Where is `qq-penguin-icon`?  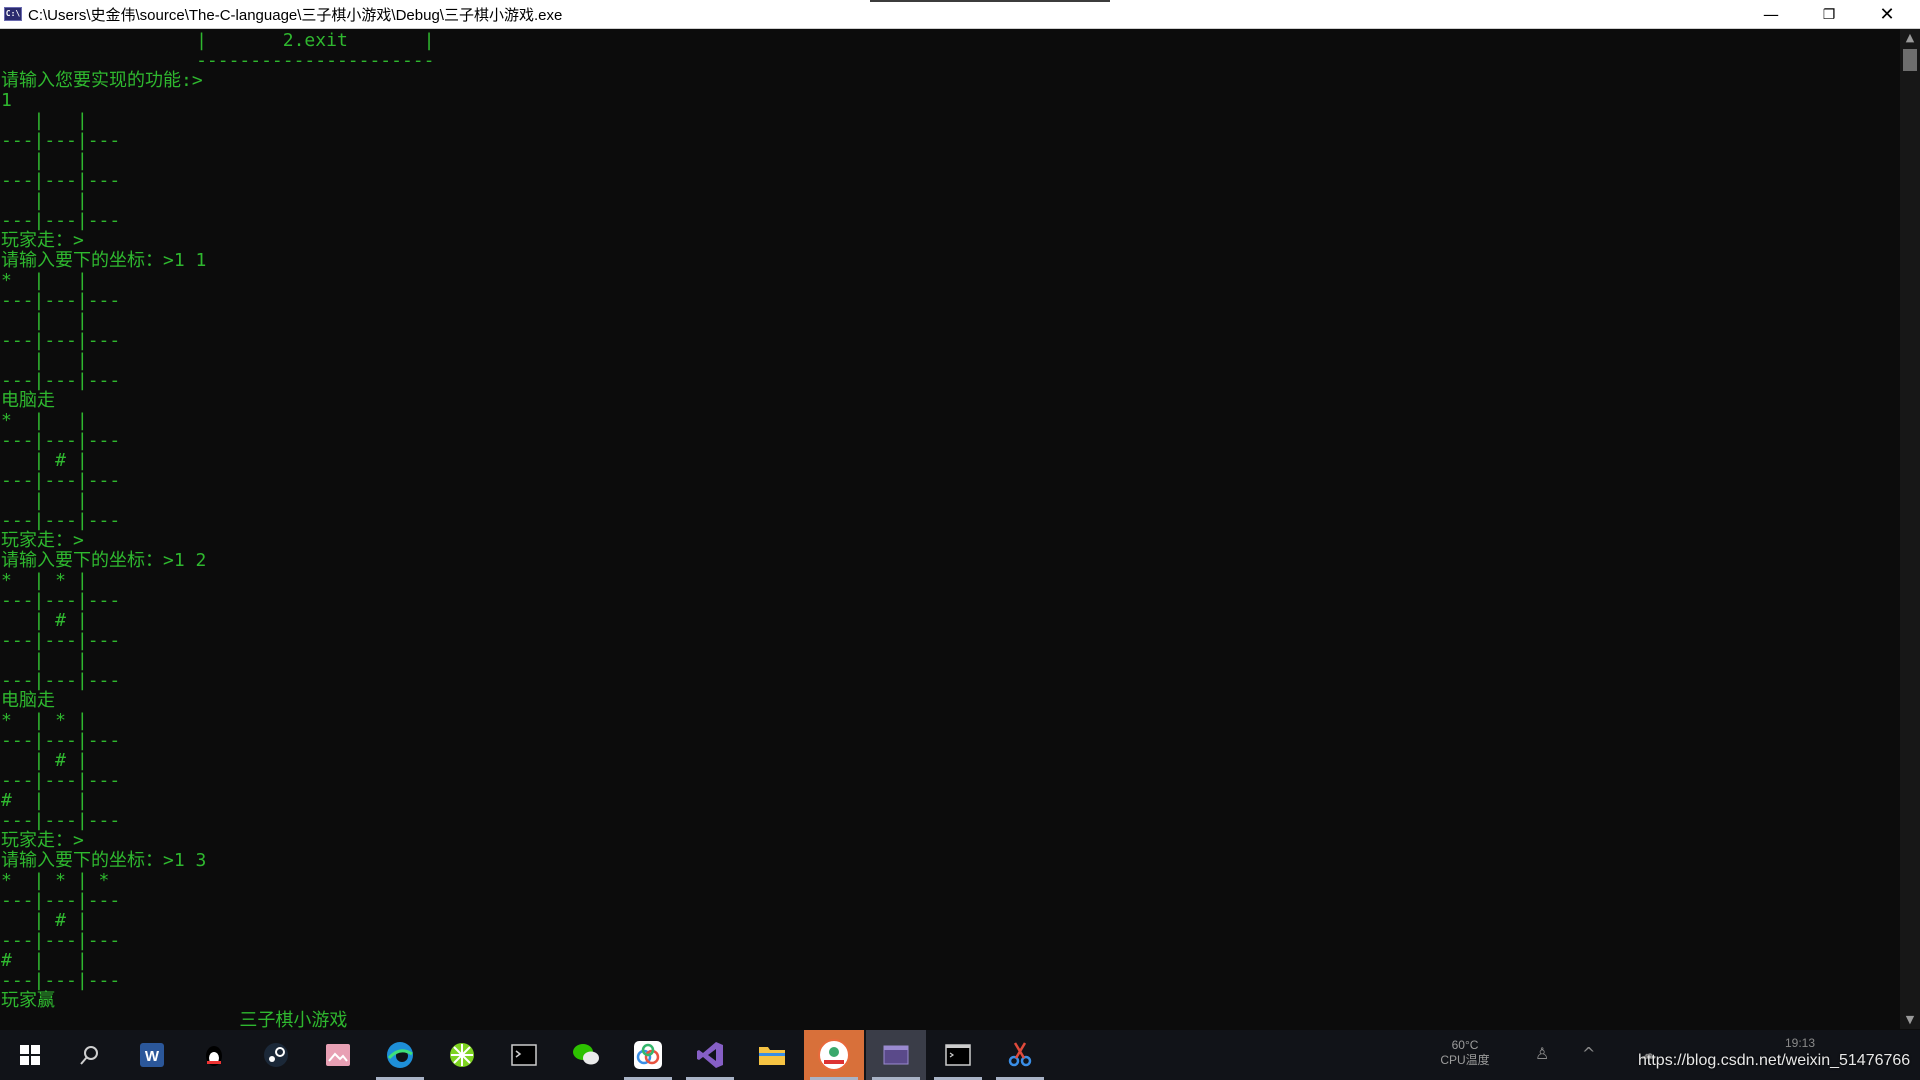 qq-penguin-icon is located at coordinates (214, 1055).